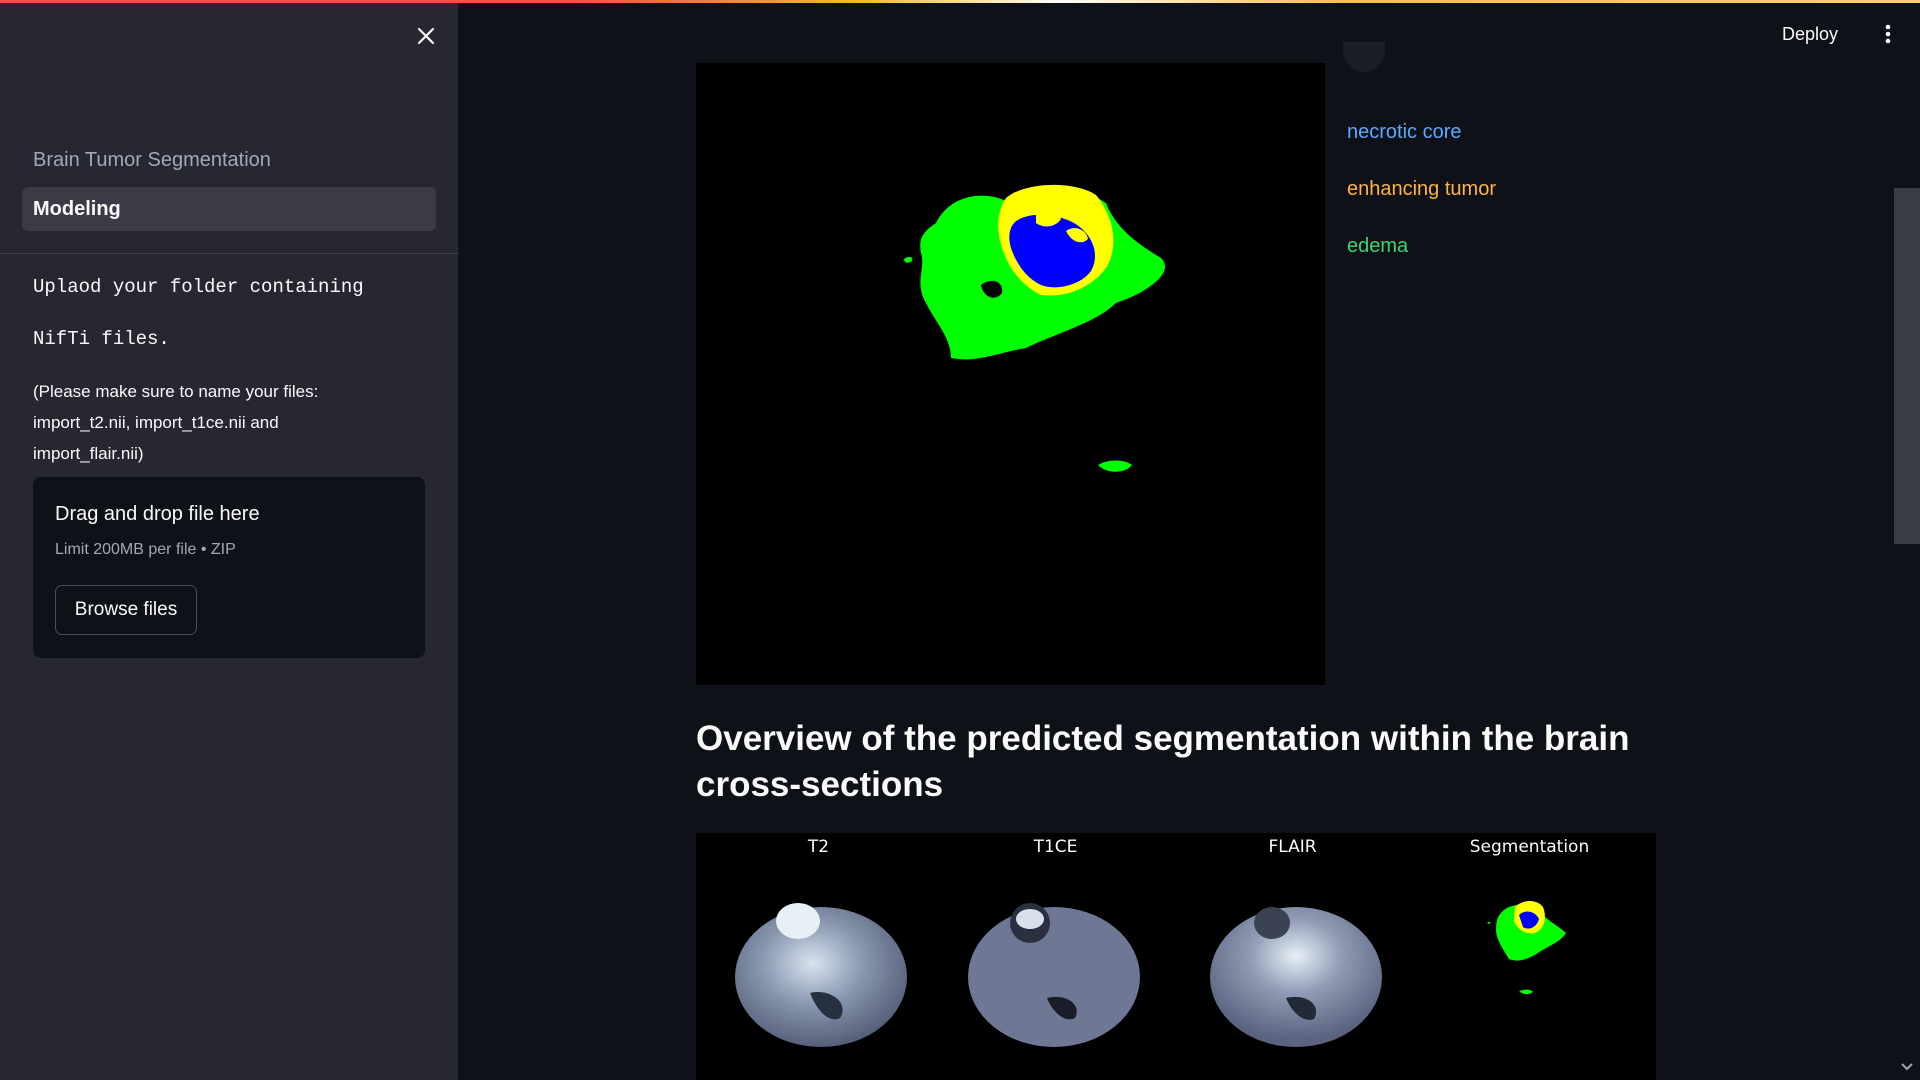 This screenshot has width=1920, height=1080. Describe the element at coordinates (1292, 847) in the screenshot. I see `panel-label: FLAIR` at that location.